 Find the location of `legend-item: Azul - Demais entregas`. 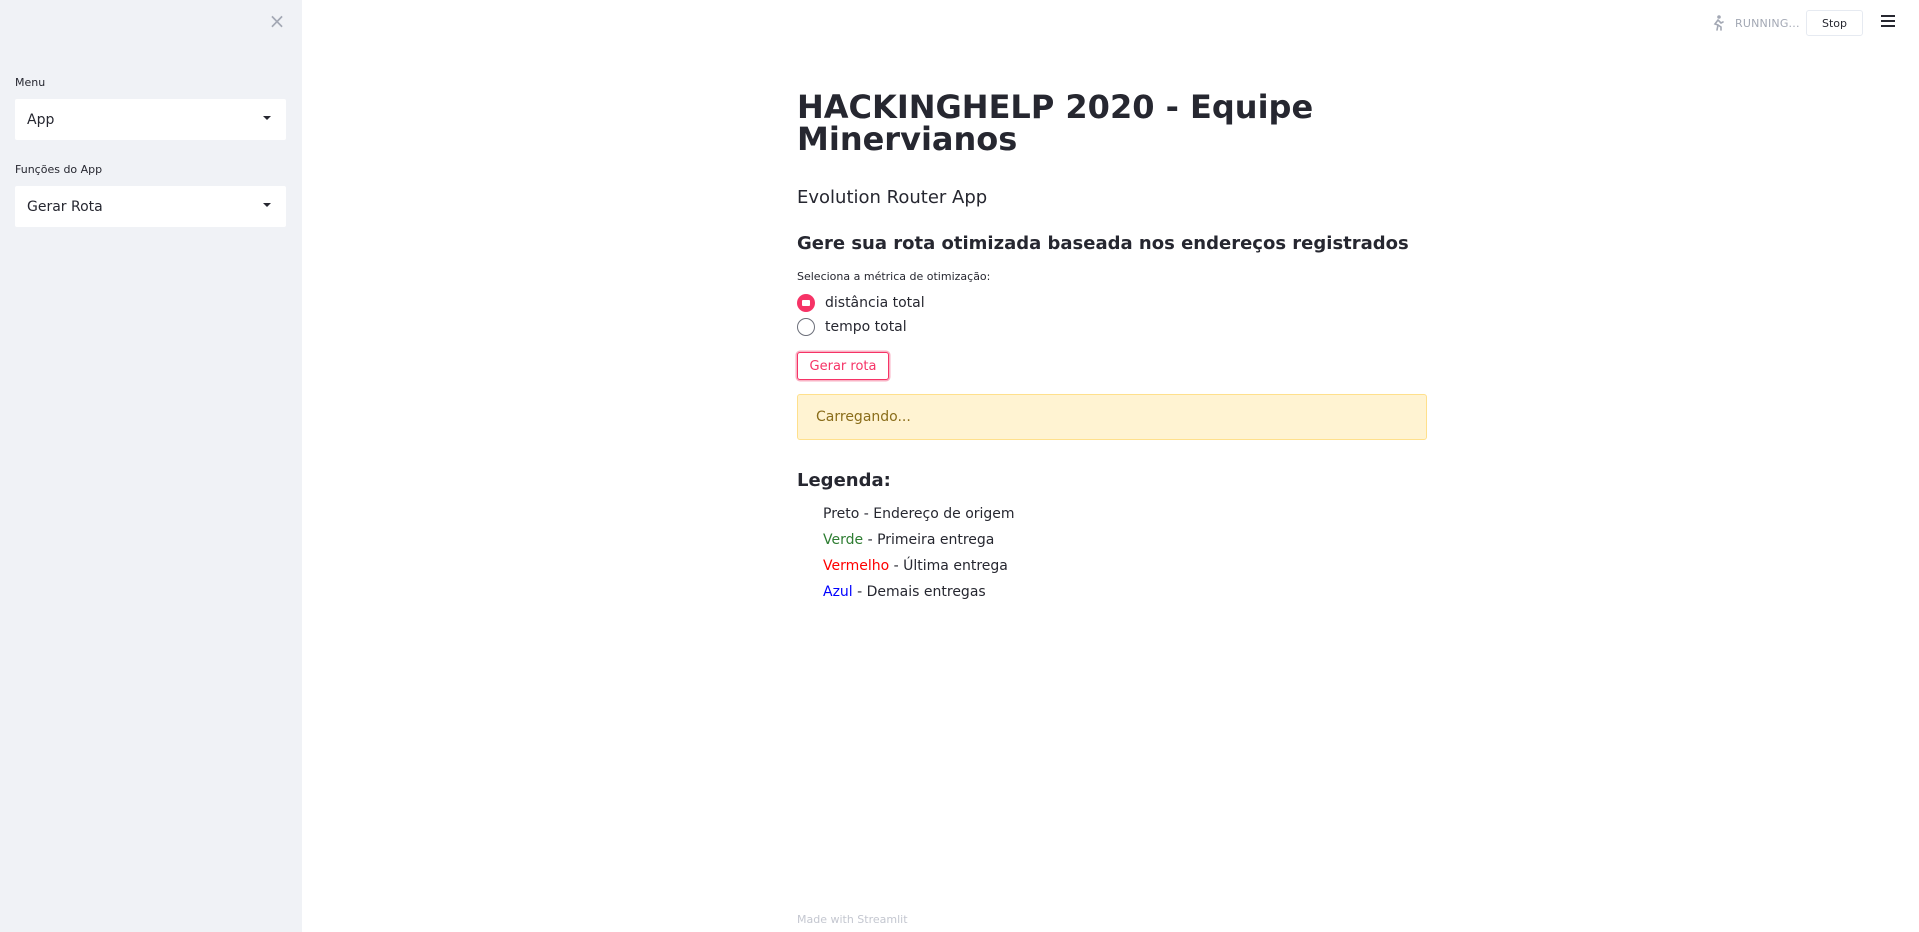

legend-item: Azul - Demais entregas is located at coordinates (919, 594).